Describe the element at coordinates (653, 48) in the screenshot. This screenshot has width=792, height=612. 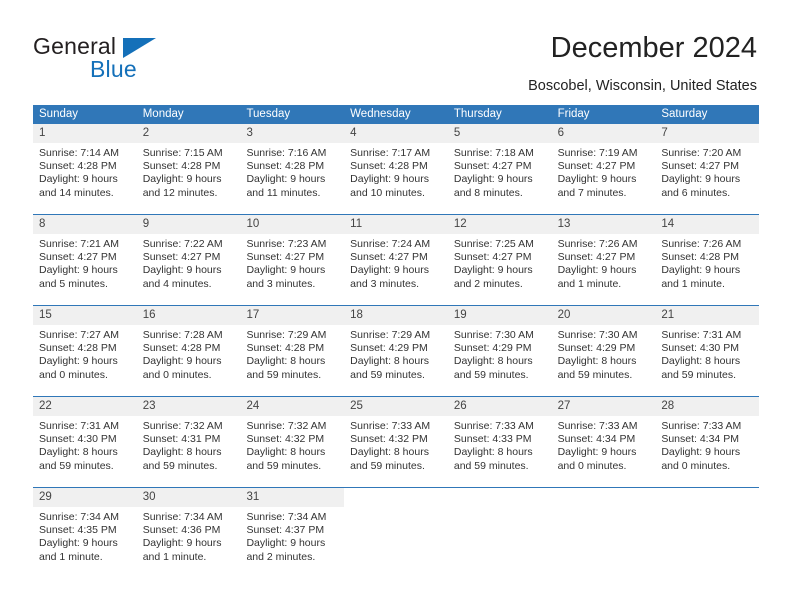
I see `page-title: December 2024` at that location.